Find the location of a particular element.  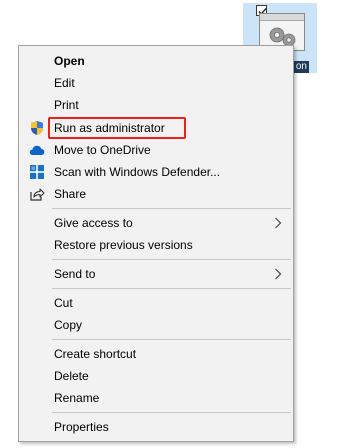

menu-item-share: Share is located at coordinates (156, 194).